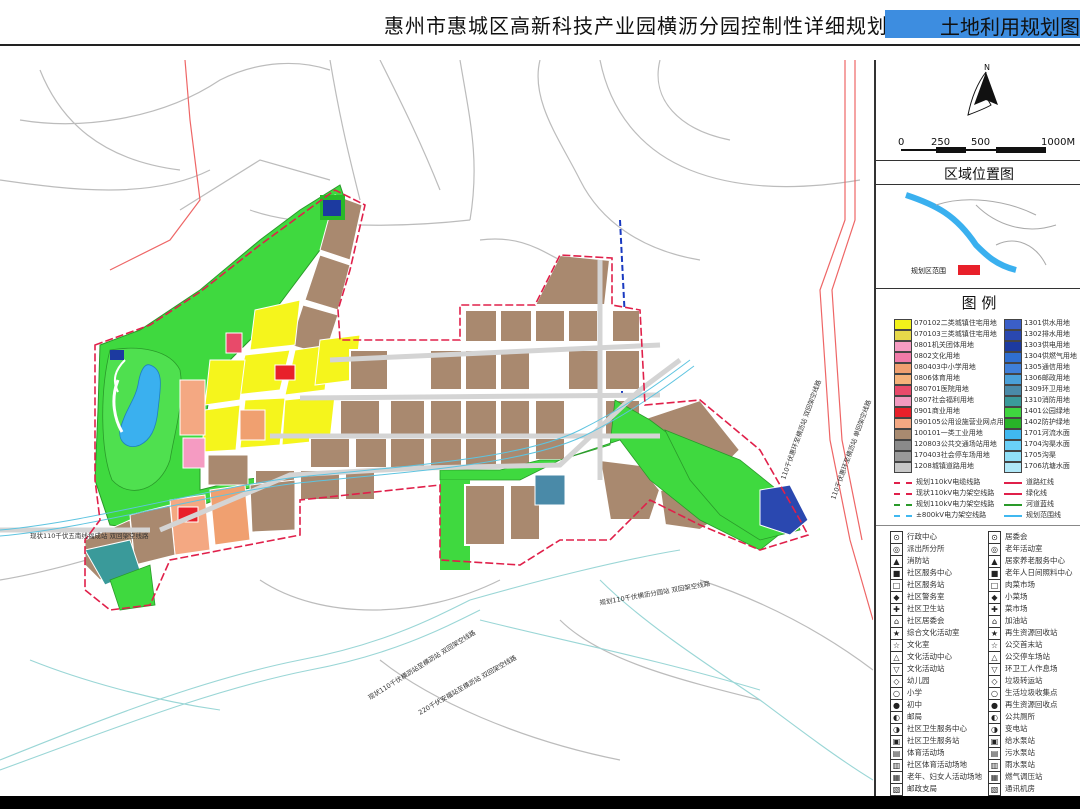 The image size is (1080, 809). I want to click on legend-label: 1309环卫用地, so click(1047, 389).